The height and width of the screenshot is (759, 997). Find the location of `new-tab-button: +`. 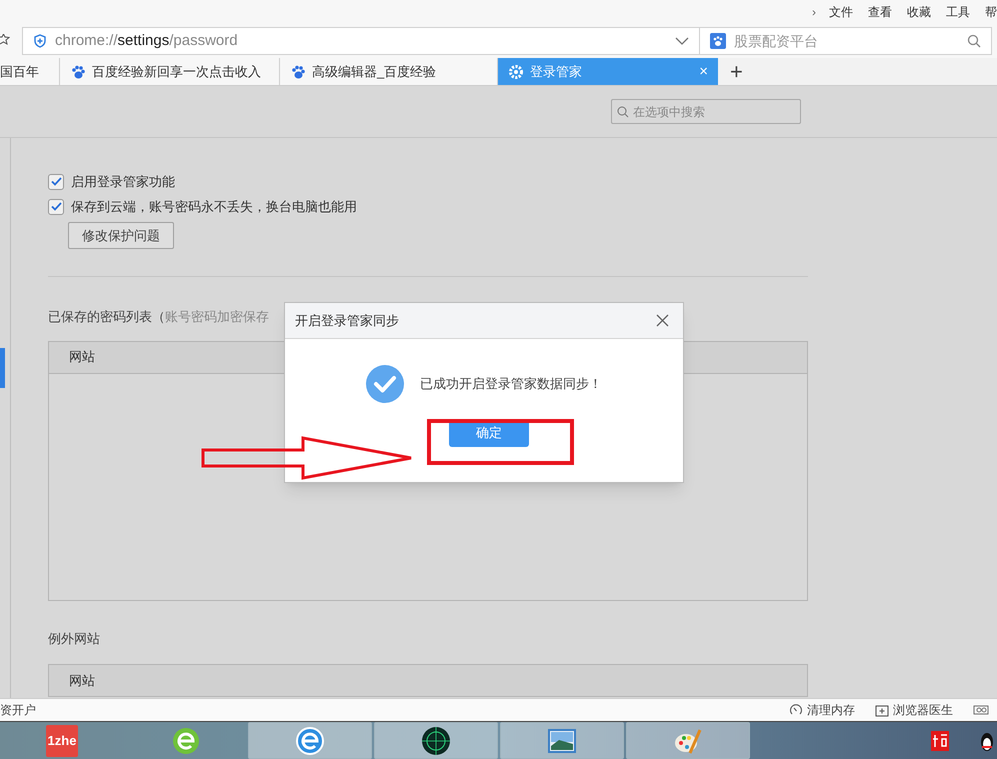

new-tab-button: + is located at coordinates (736, 71).